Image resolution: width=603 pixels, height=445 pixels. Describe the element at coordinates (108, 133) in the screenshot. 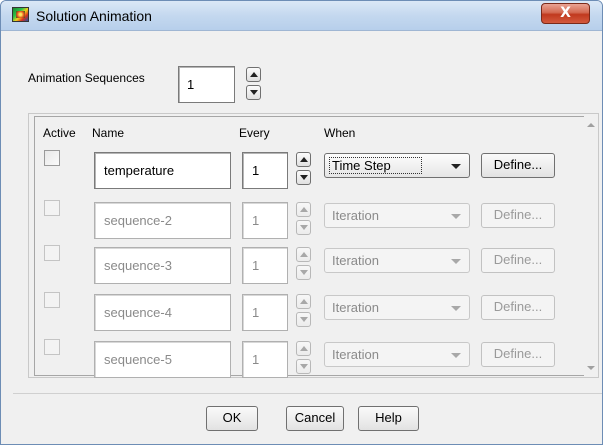

I see `header-name: Name` at that location.